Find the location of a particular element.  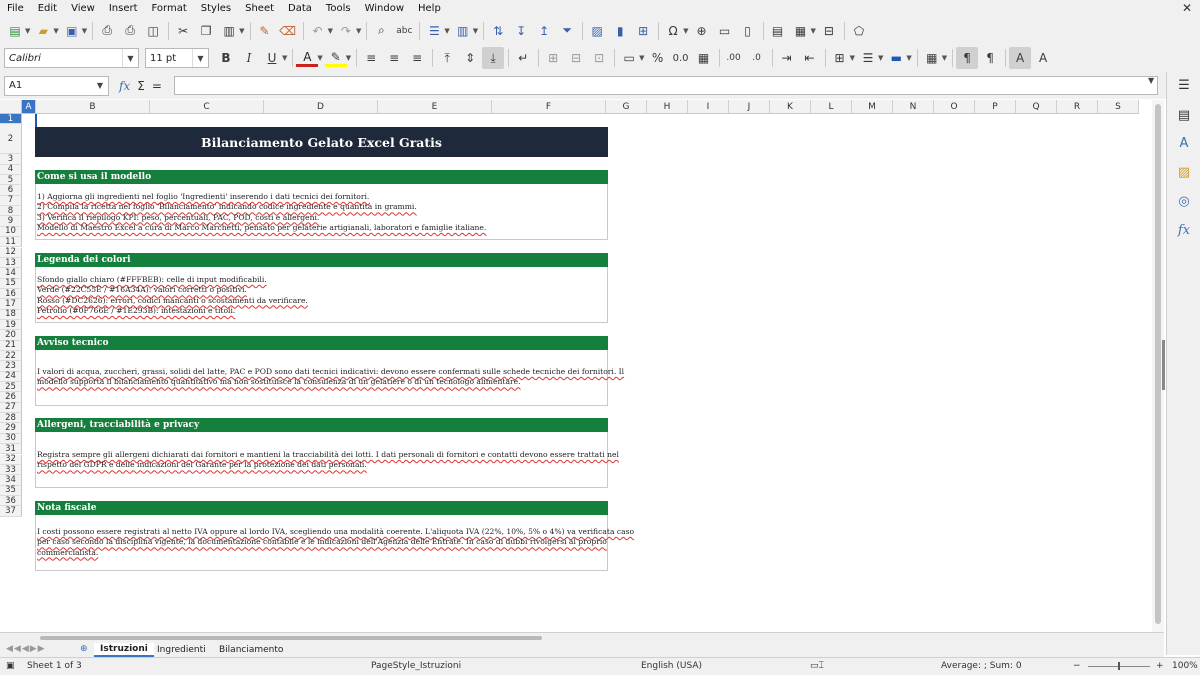

menu-view: View is located at coordinates (83, 8).